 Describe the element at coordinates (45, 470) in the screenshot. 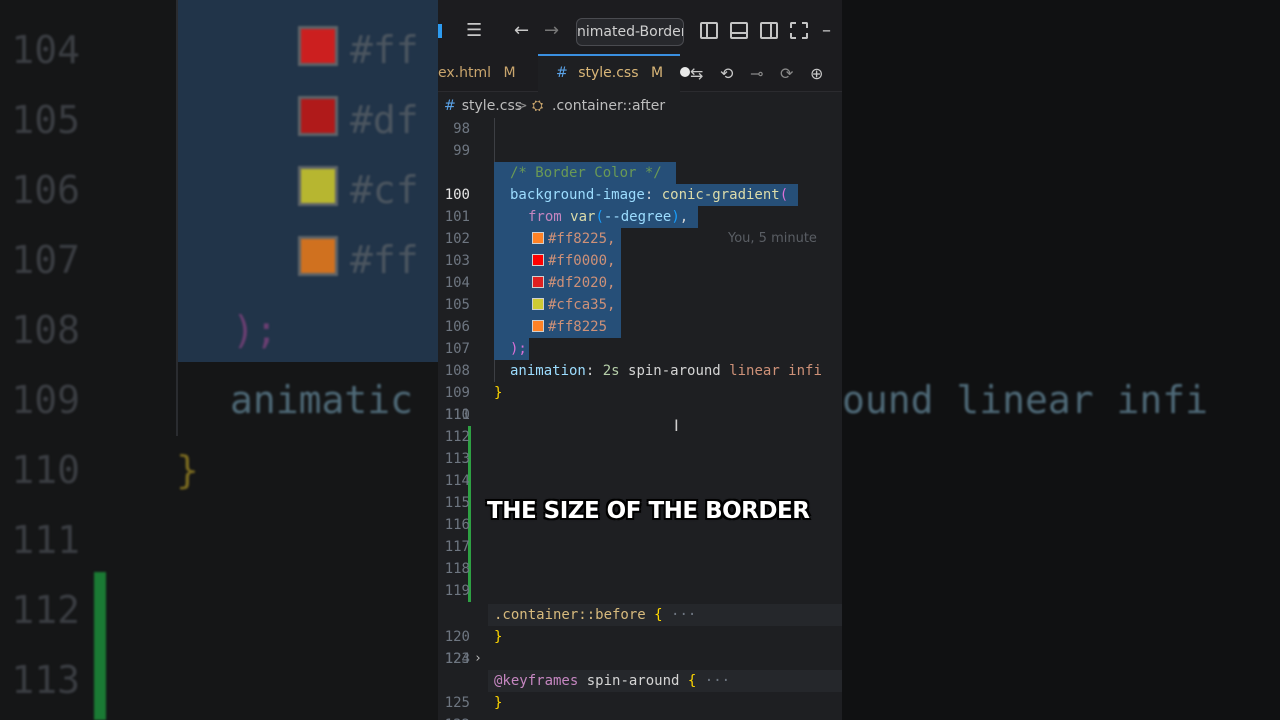

I see `background-line-number: 110` at that location.